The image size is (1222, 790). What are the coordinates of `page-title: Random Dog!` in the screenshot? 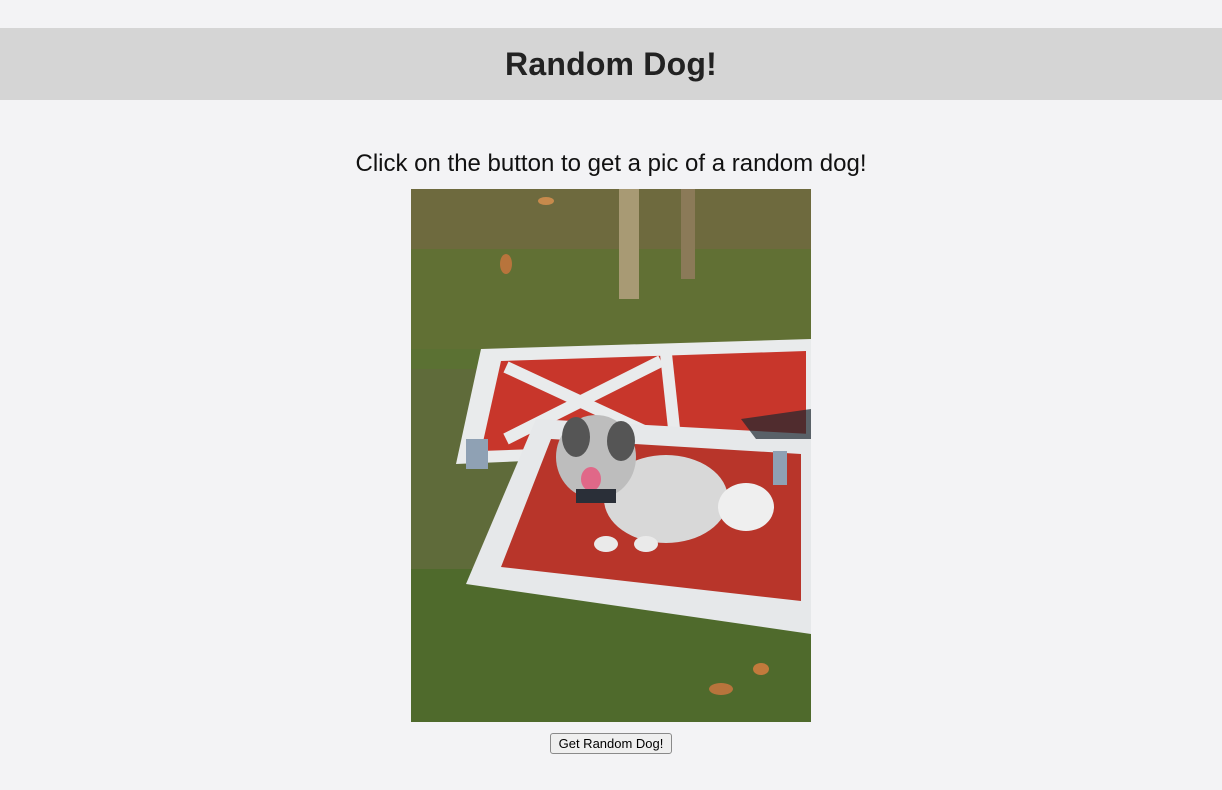 It's located at (611, 63).